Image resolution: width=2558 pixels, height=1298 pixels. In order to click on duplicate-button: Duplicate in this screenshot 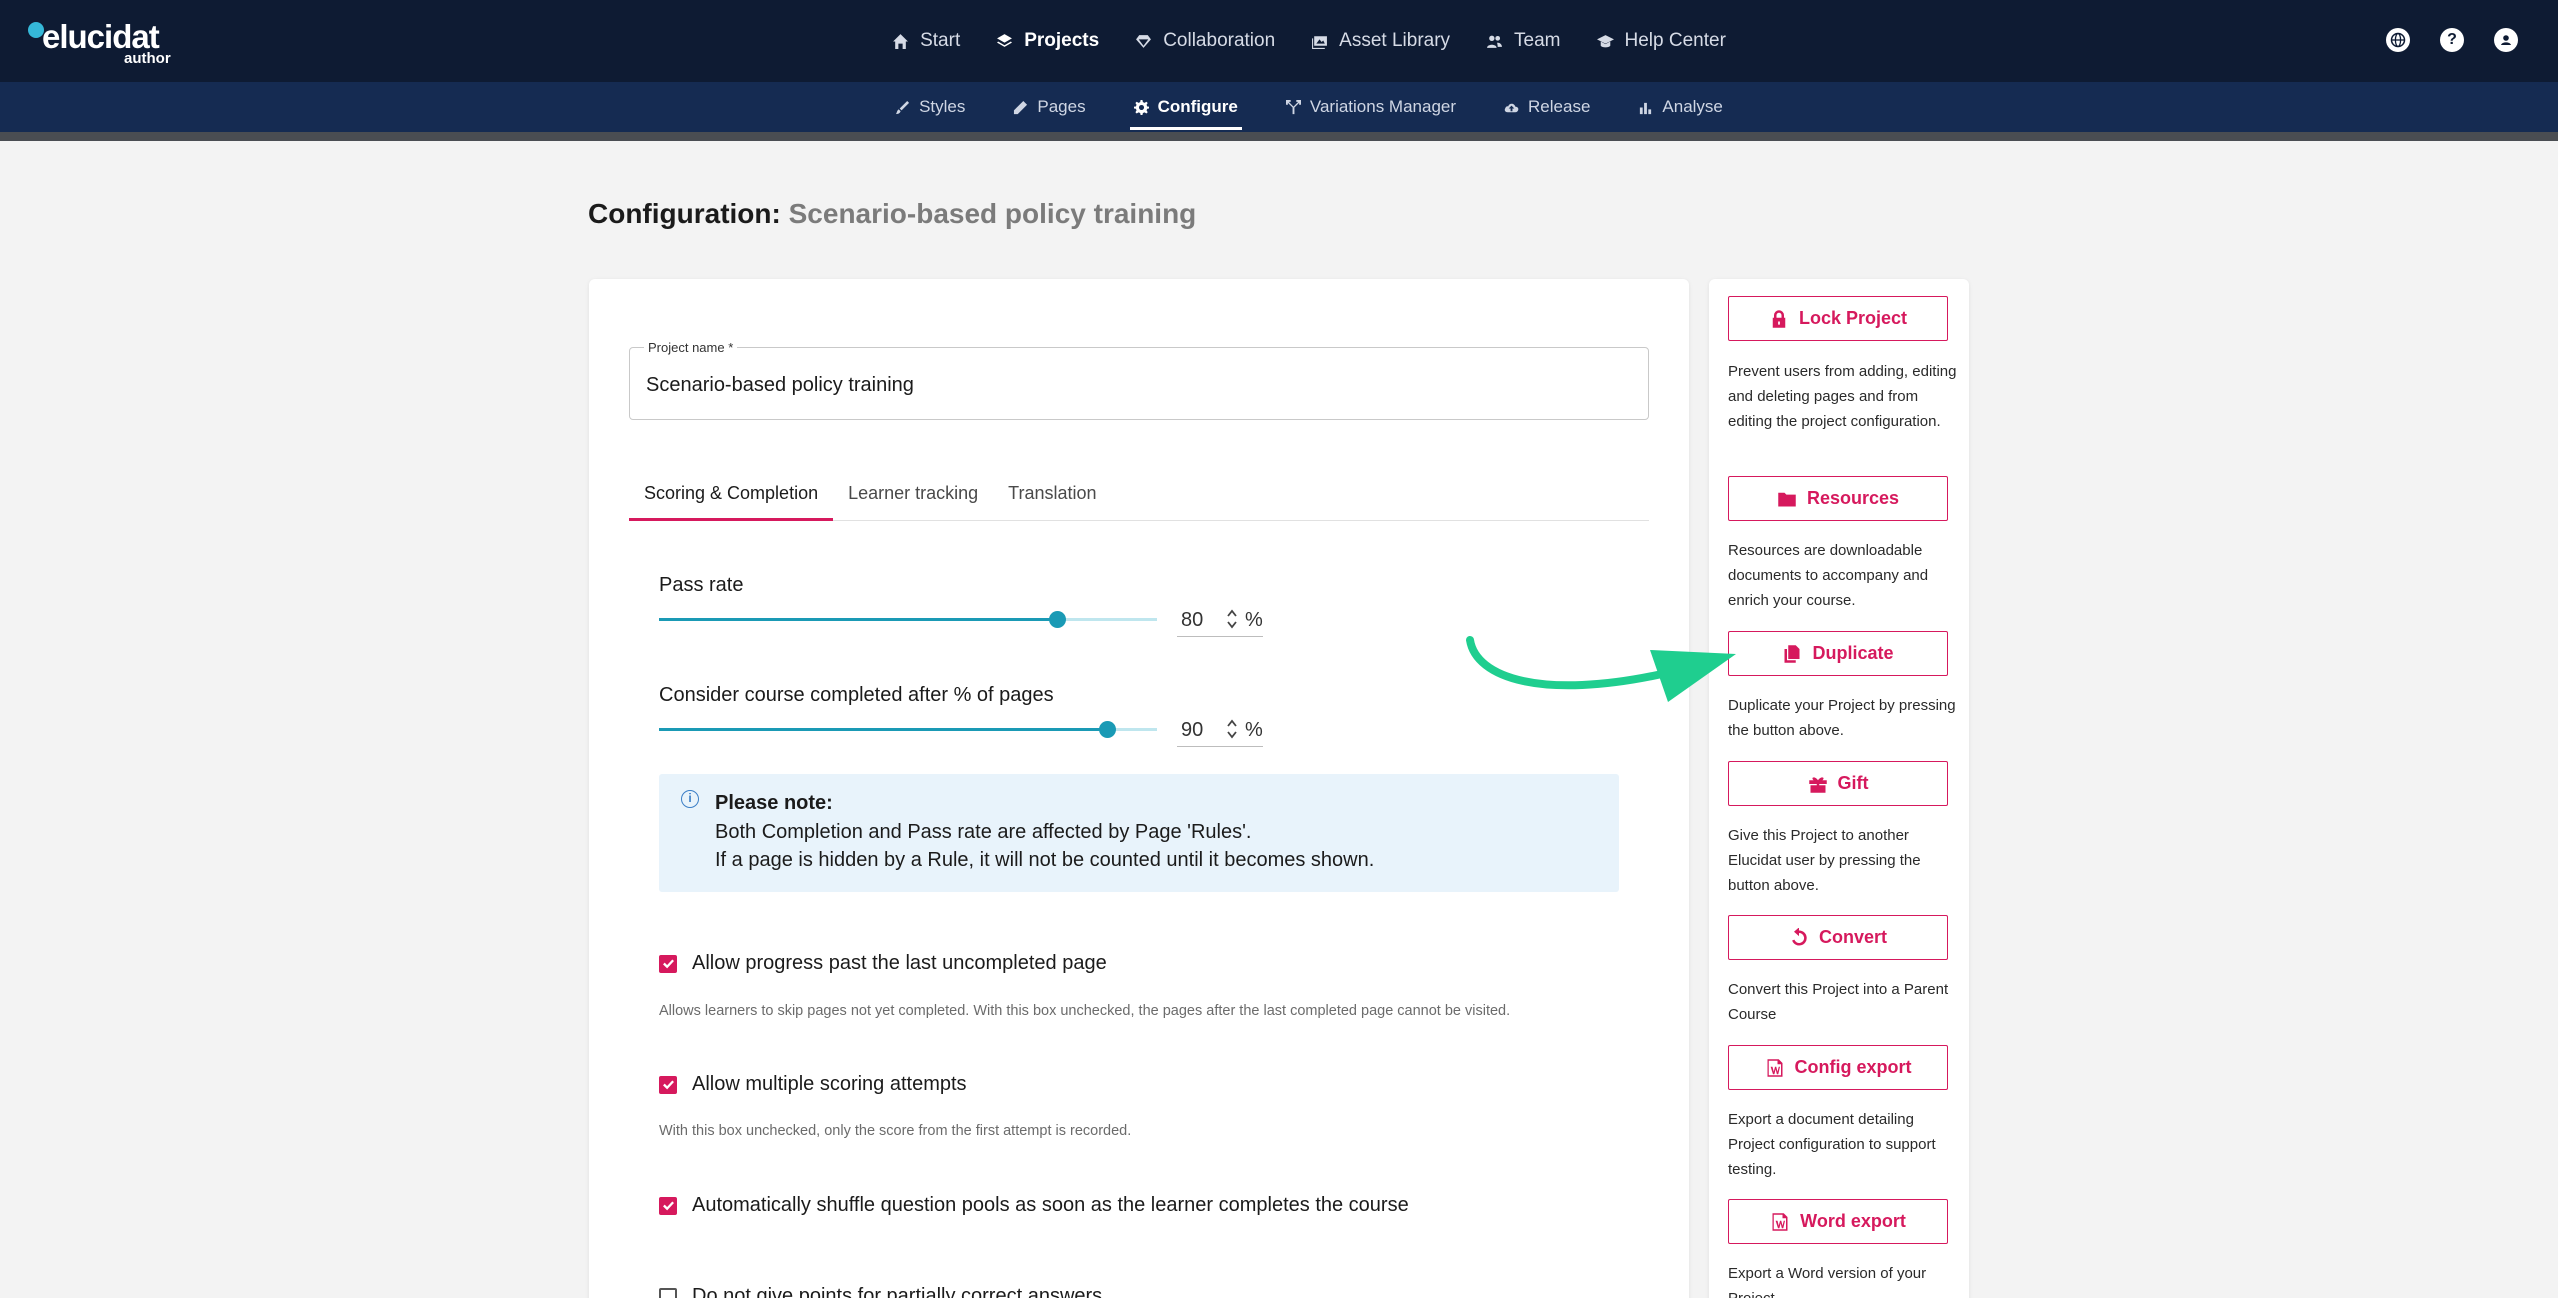, I will do `click(1838, 653)`.